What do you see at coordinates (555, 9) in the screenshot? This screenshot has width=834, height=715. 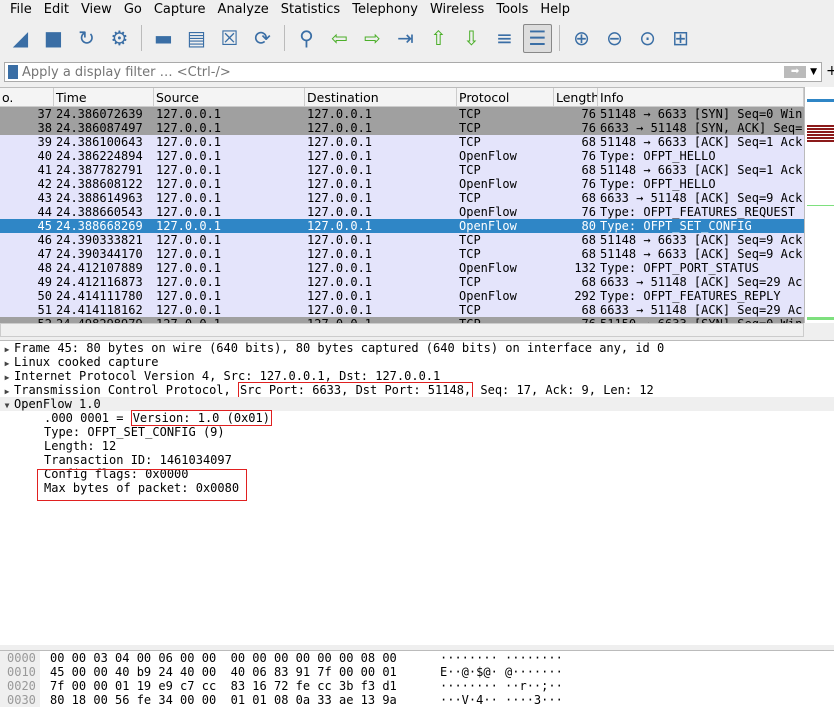 I see `menu-help: Help` at bounding box center [555, 9].